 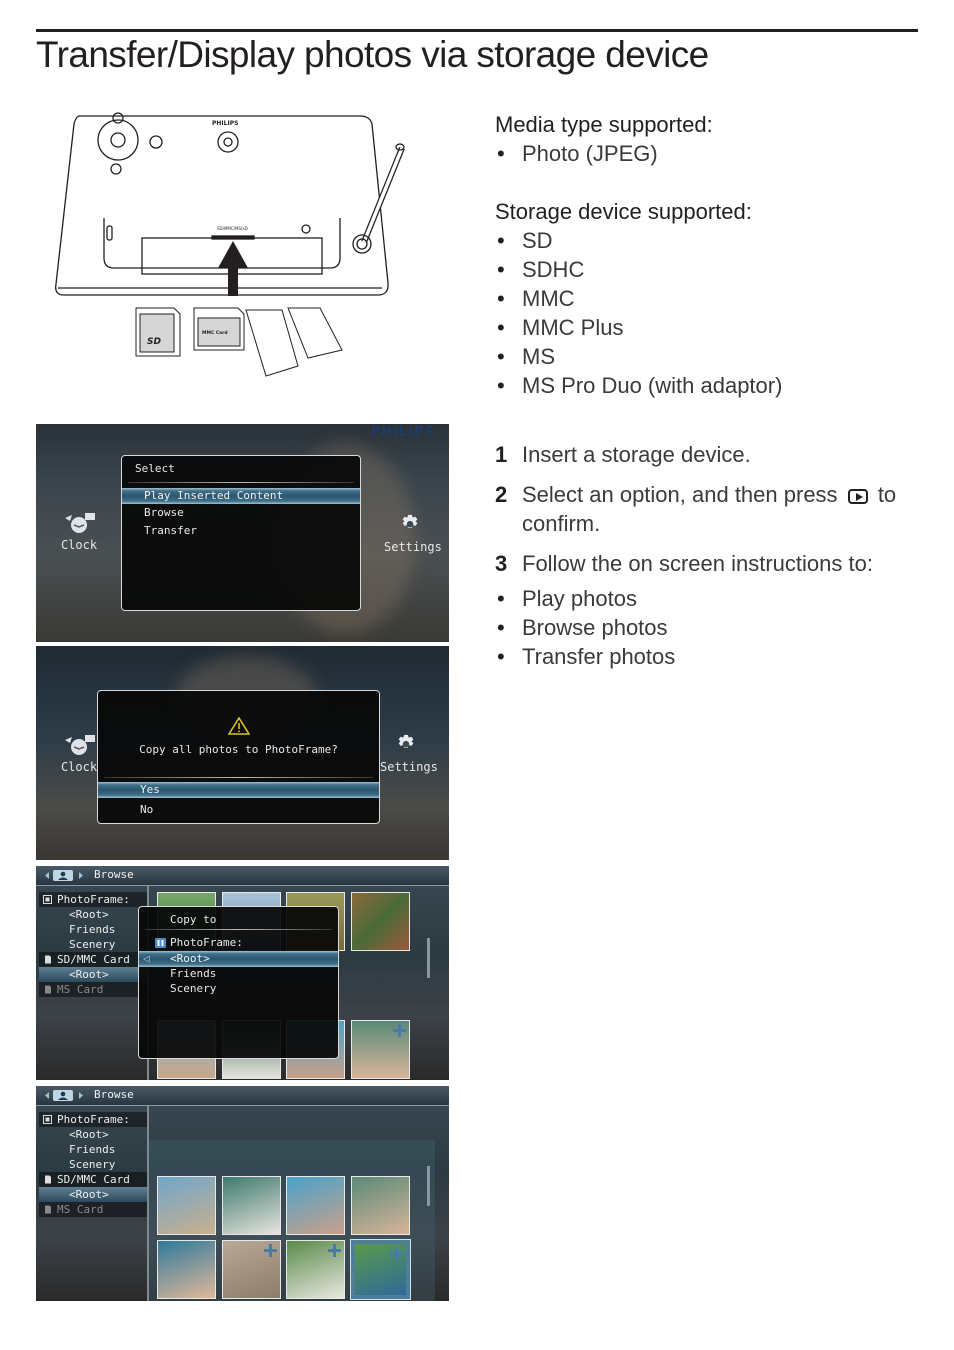 I want to click on browse-header: Browse, so click(x=242, y=876).